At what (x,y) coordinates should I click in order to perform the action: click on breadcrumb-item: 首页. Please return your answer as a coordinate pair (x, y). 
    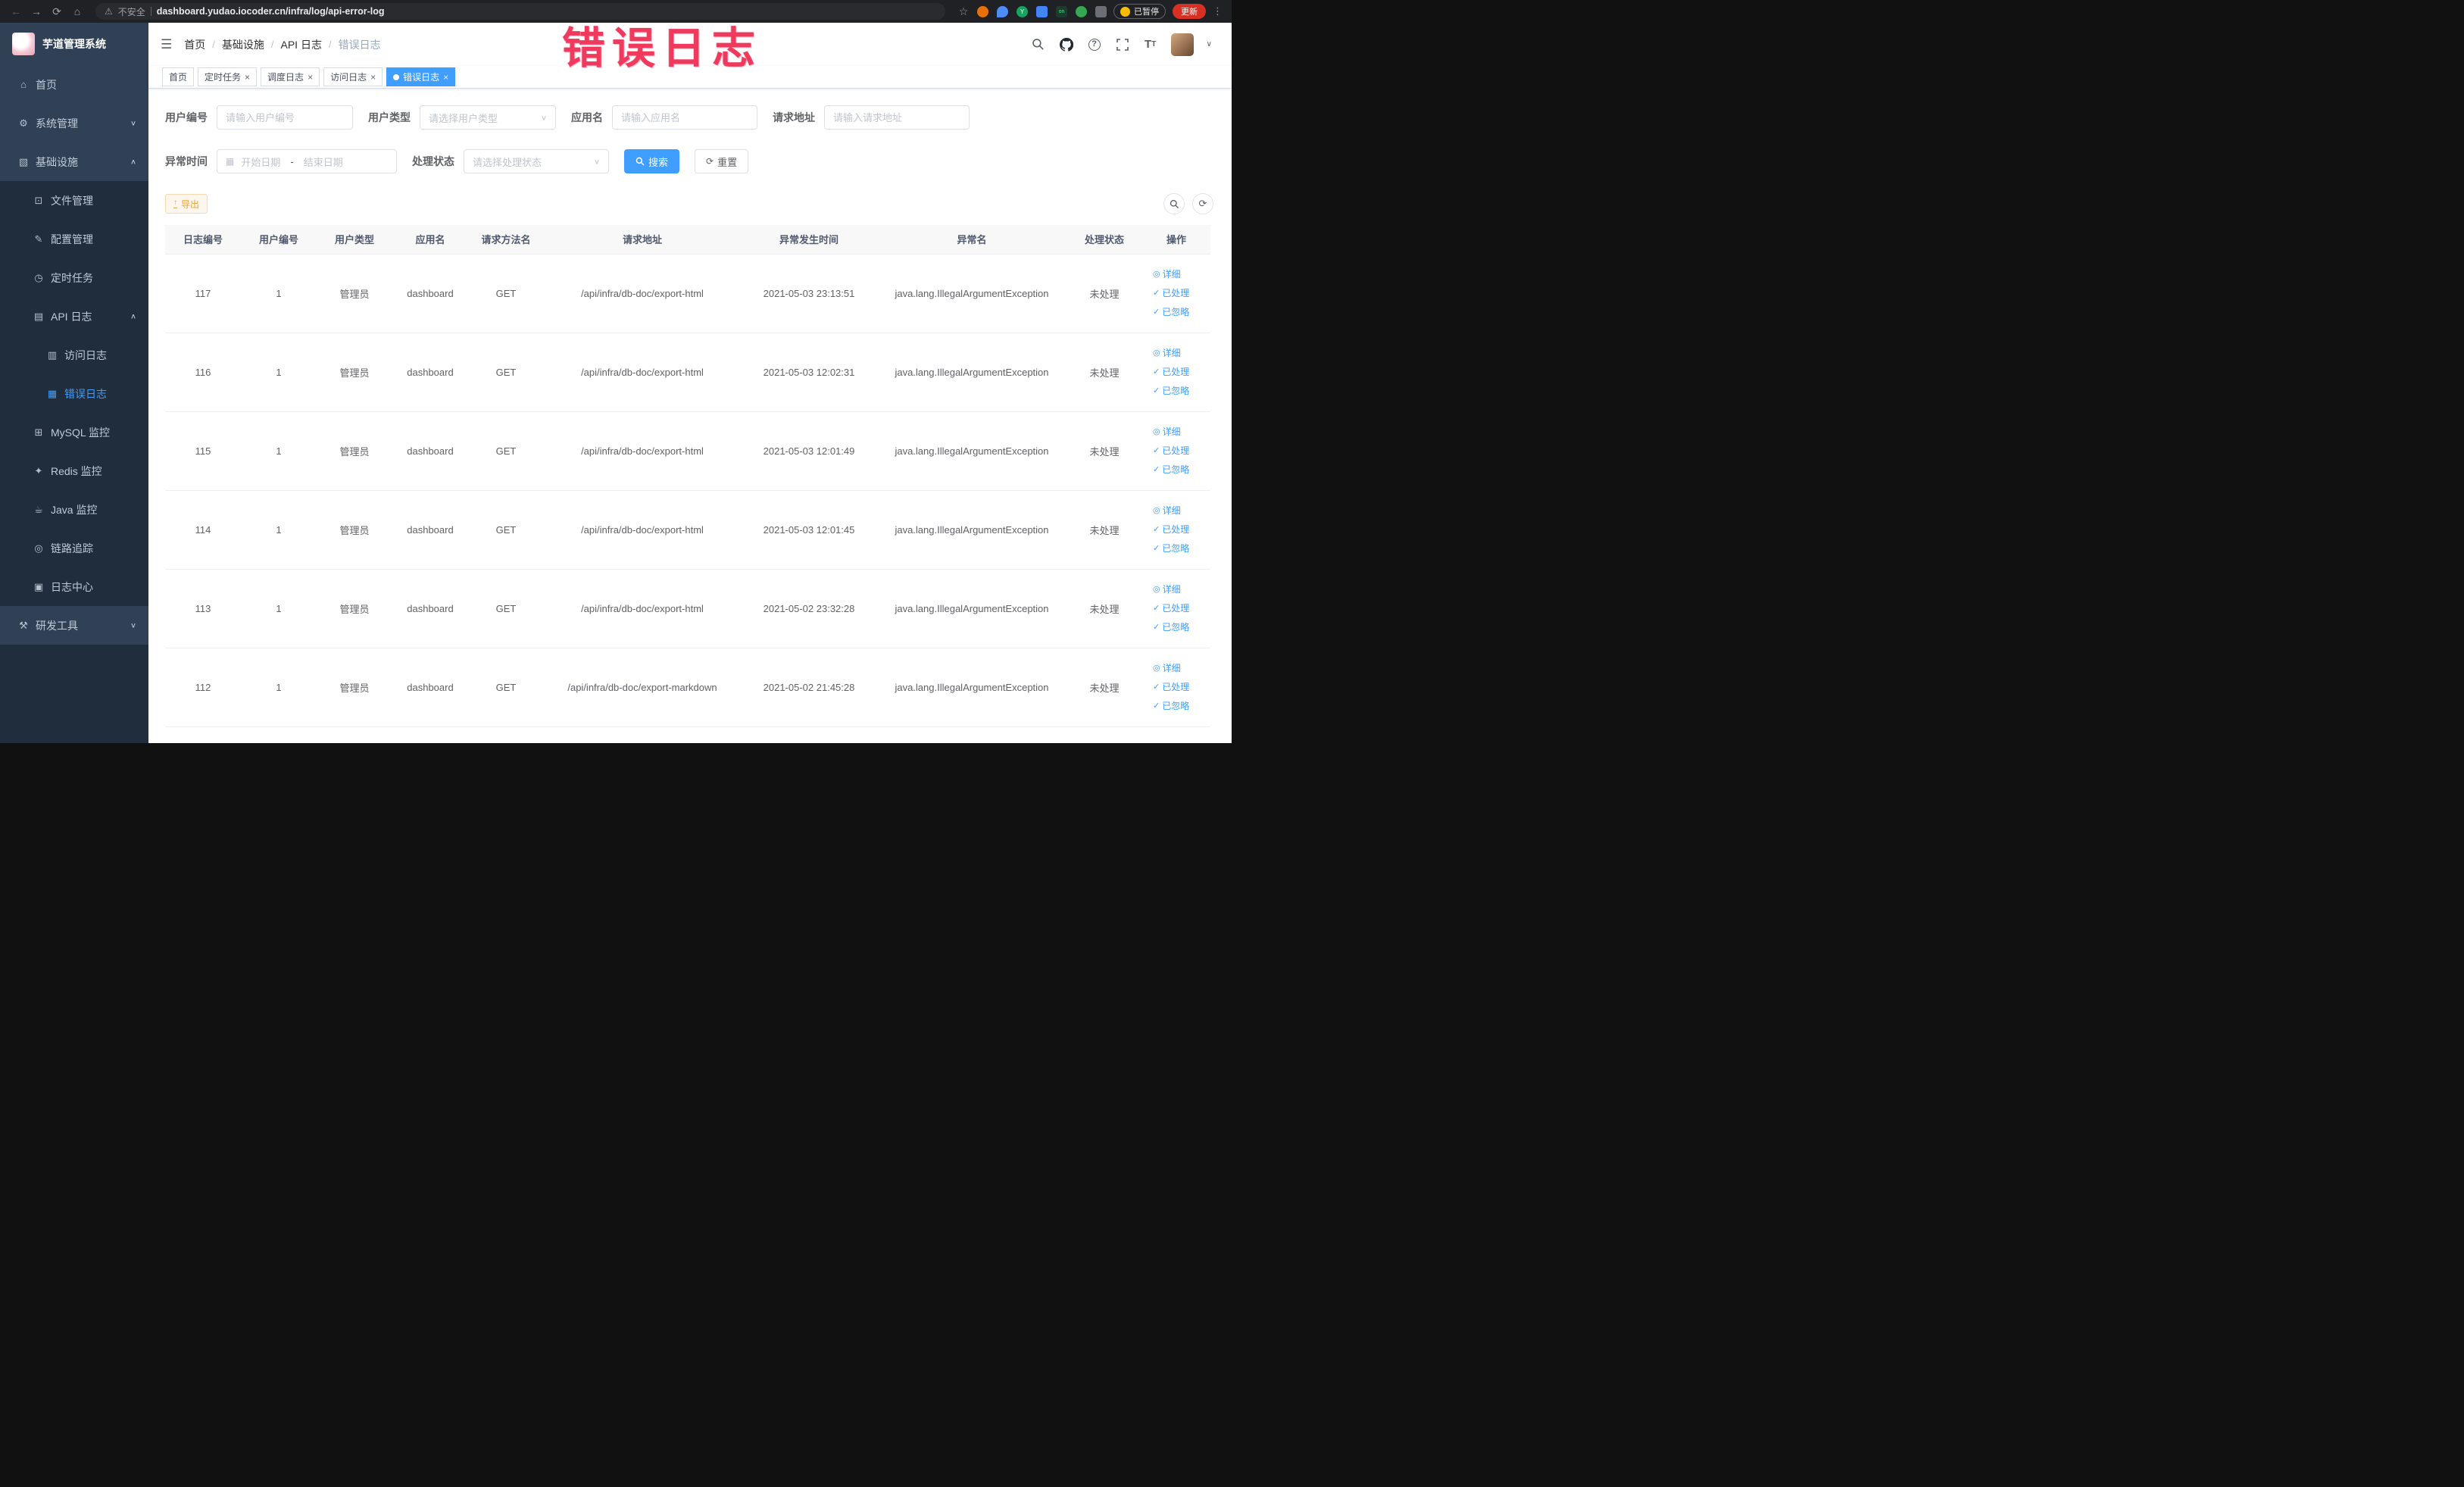
    Looking at the image, I should click on (194, 44).